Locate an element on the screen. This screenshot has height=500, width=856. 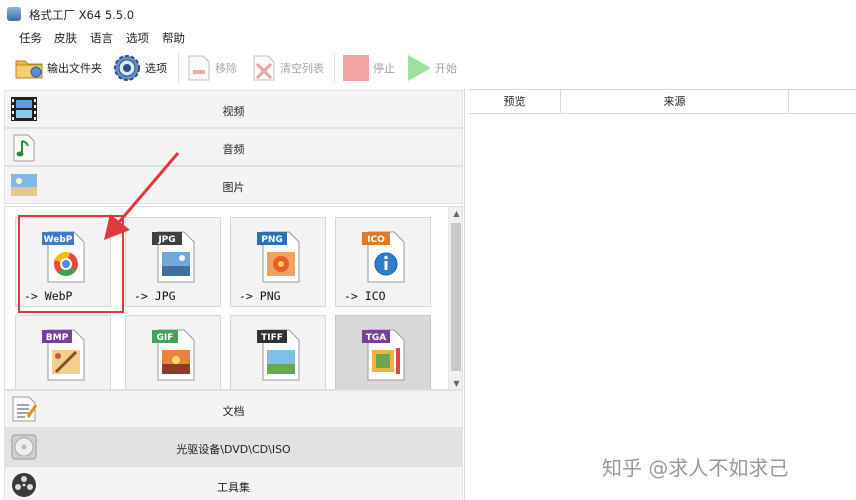
stop-button: 停止 is located at coordinates (368, 68).